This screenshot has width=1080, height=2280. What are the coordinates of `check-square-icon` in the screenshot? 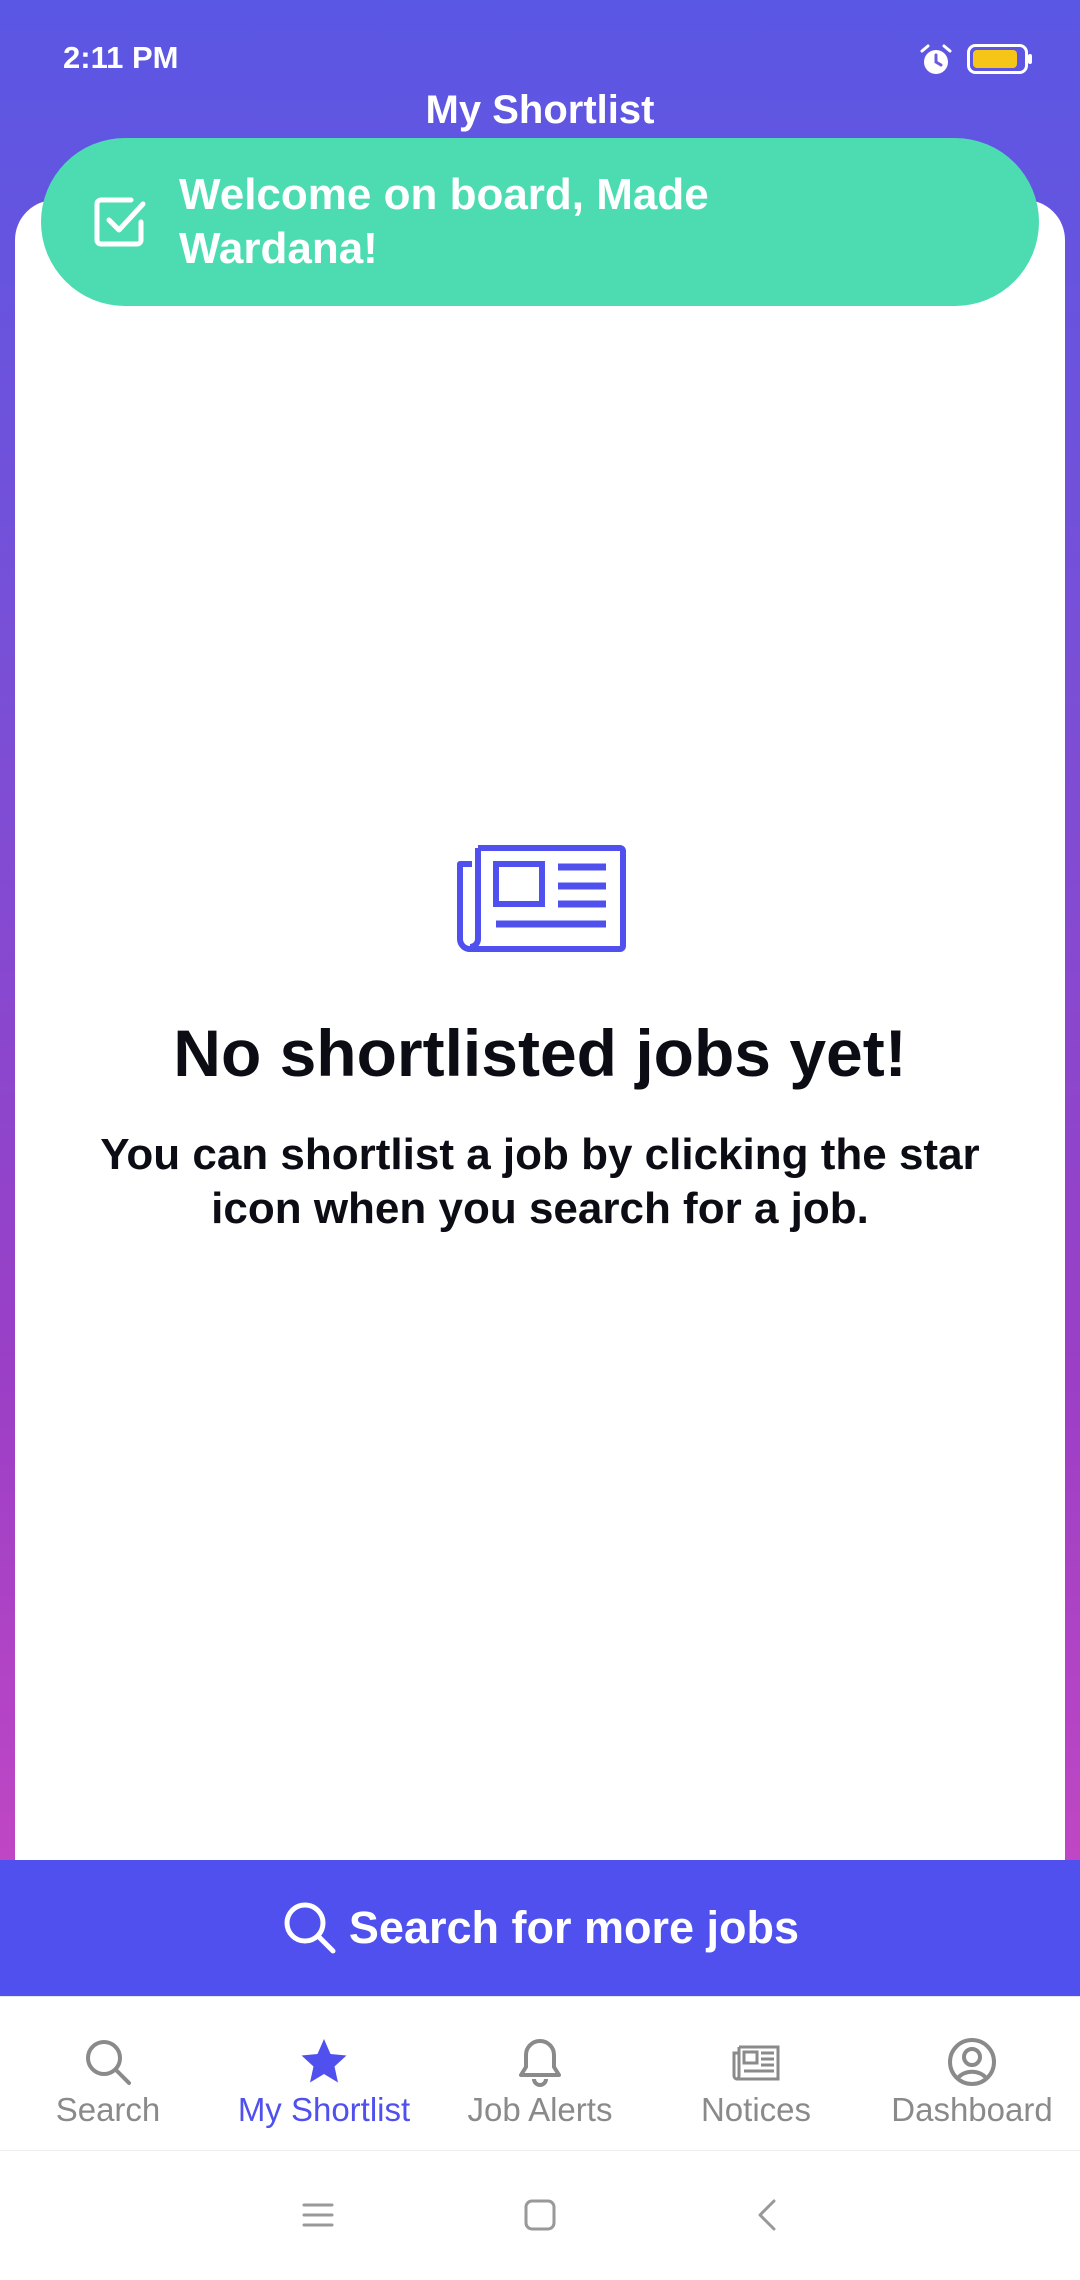 It's located at (120, 222).